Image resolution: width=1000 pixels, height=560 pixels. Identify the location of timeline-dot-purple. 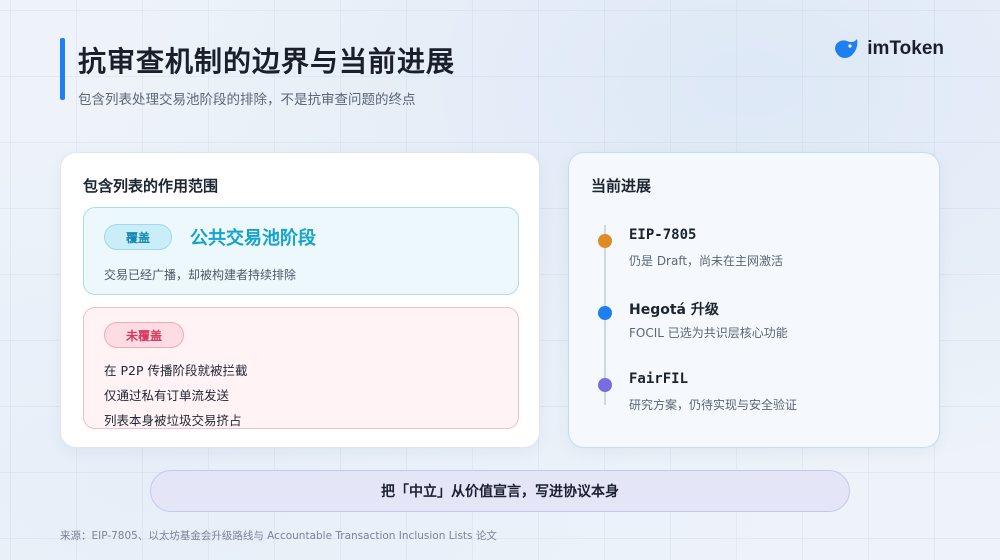
(605, 385).